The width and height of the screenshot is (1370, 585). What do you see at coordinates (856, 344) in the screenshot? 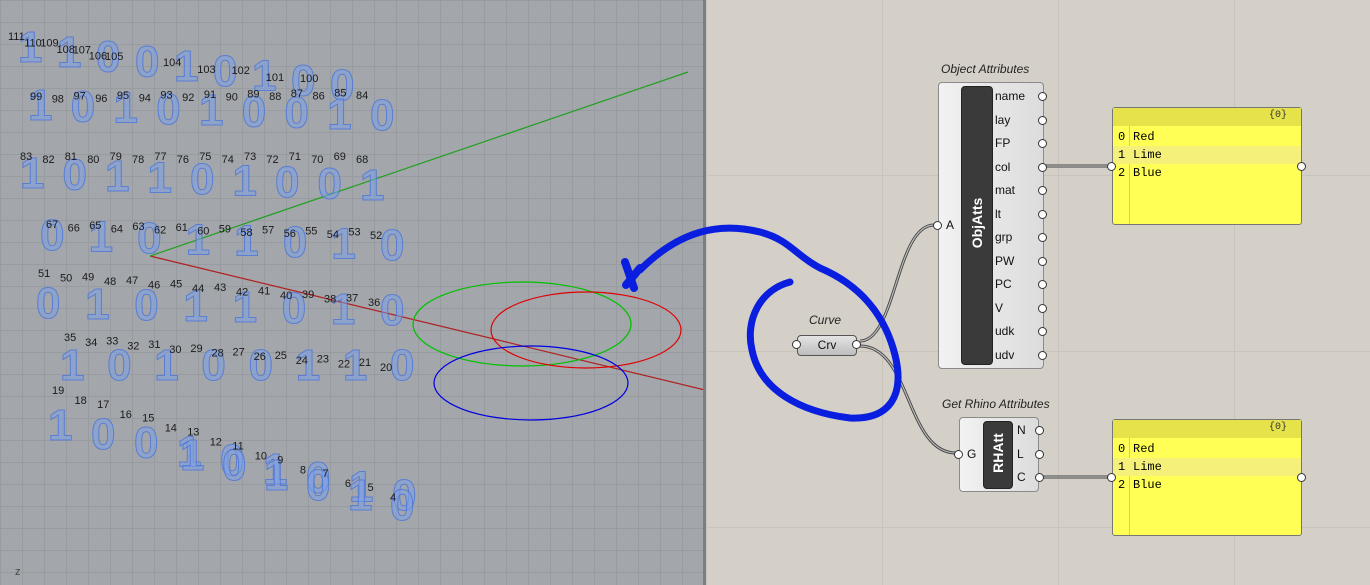
I see `curve-param-output-grip` at bounding box center [856, 344].